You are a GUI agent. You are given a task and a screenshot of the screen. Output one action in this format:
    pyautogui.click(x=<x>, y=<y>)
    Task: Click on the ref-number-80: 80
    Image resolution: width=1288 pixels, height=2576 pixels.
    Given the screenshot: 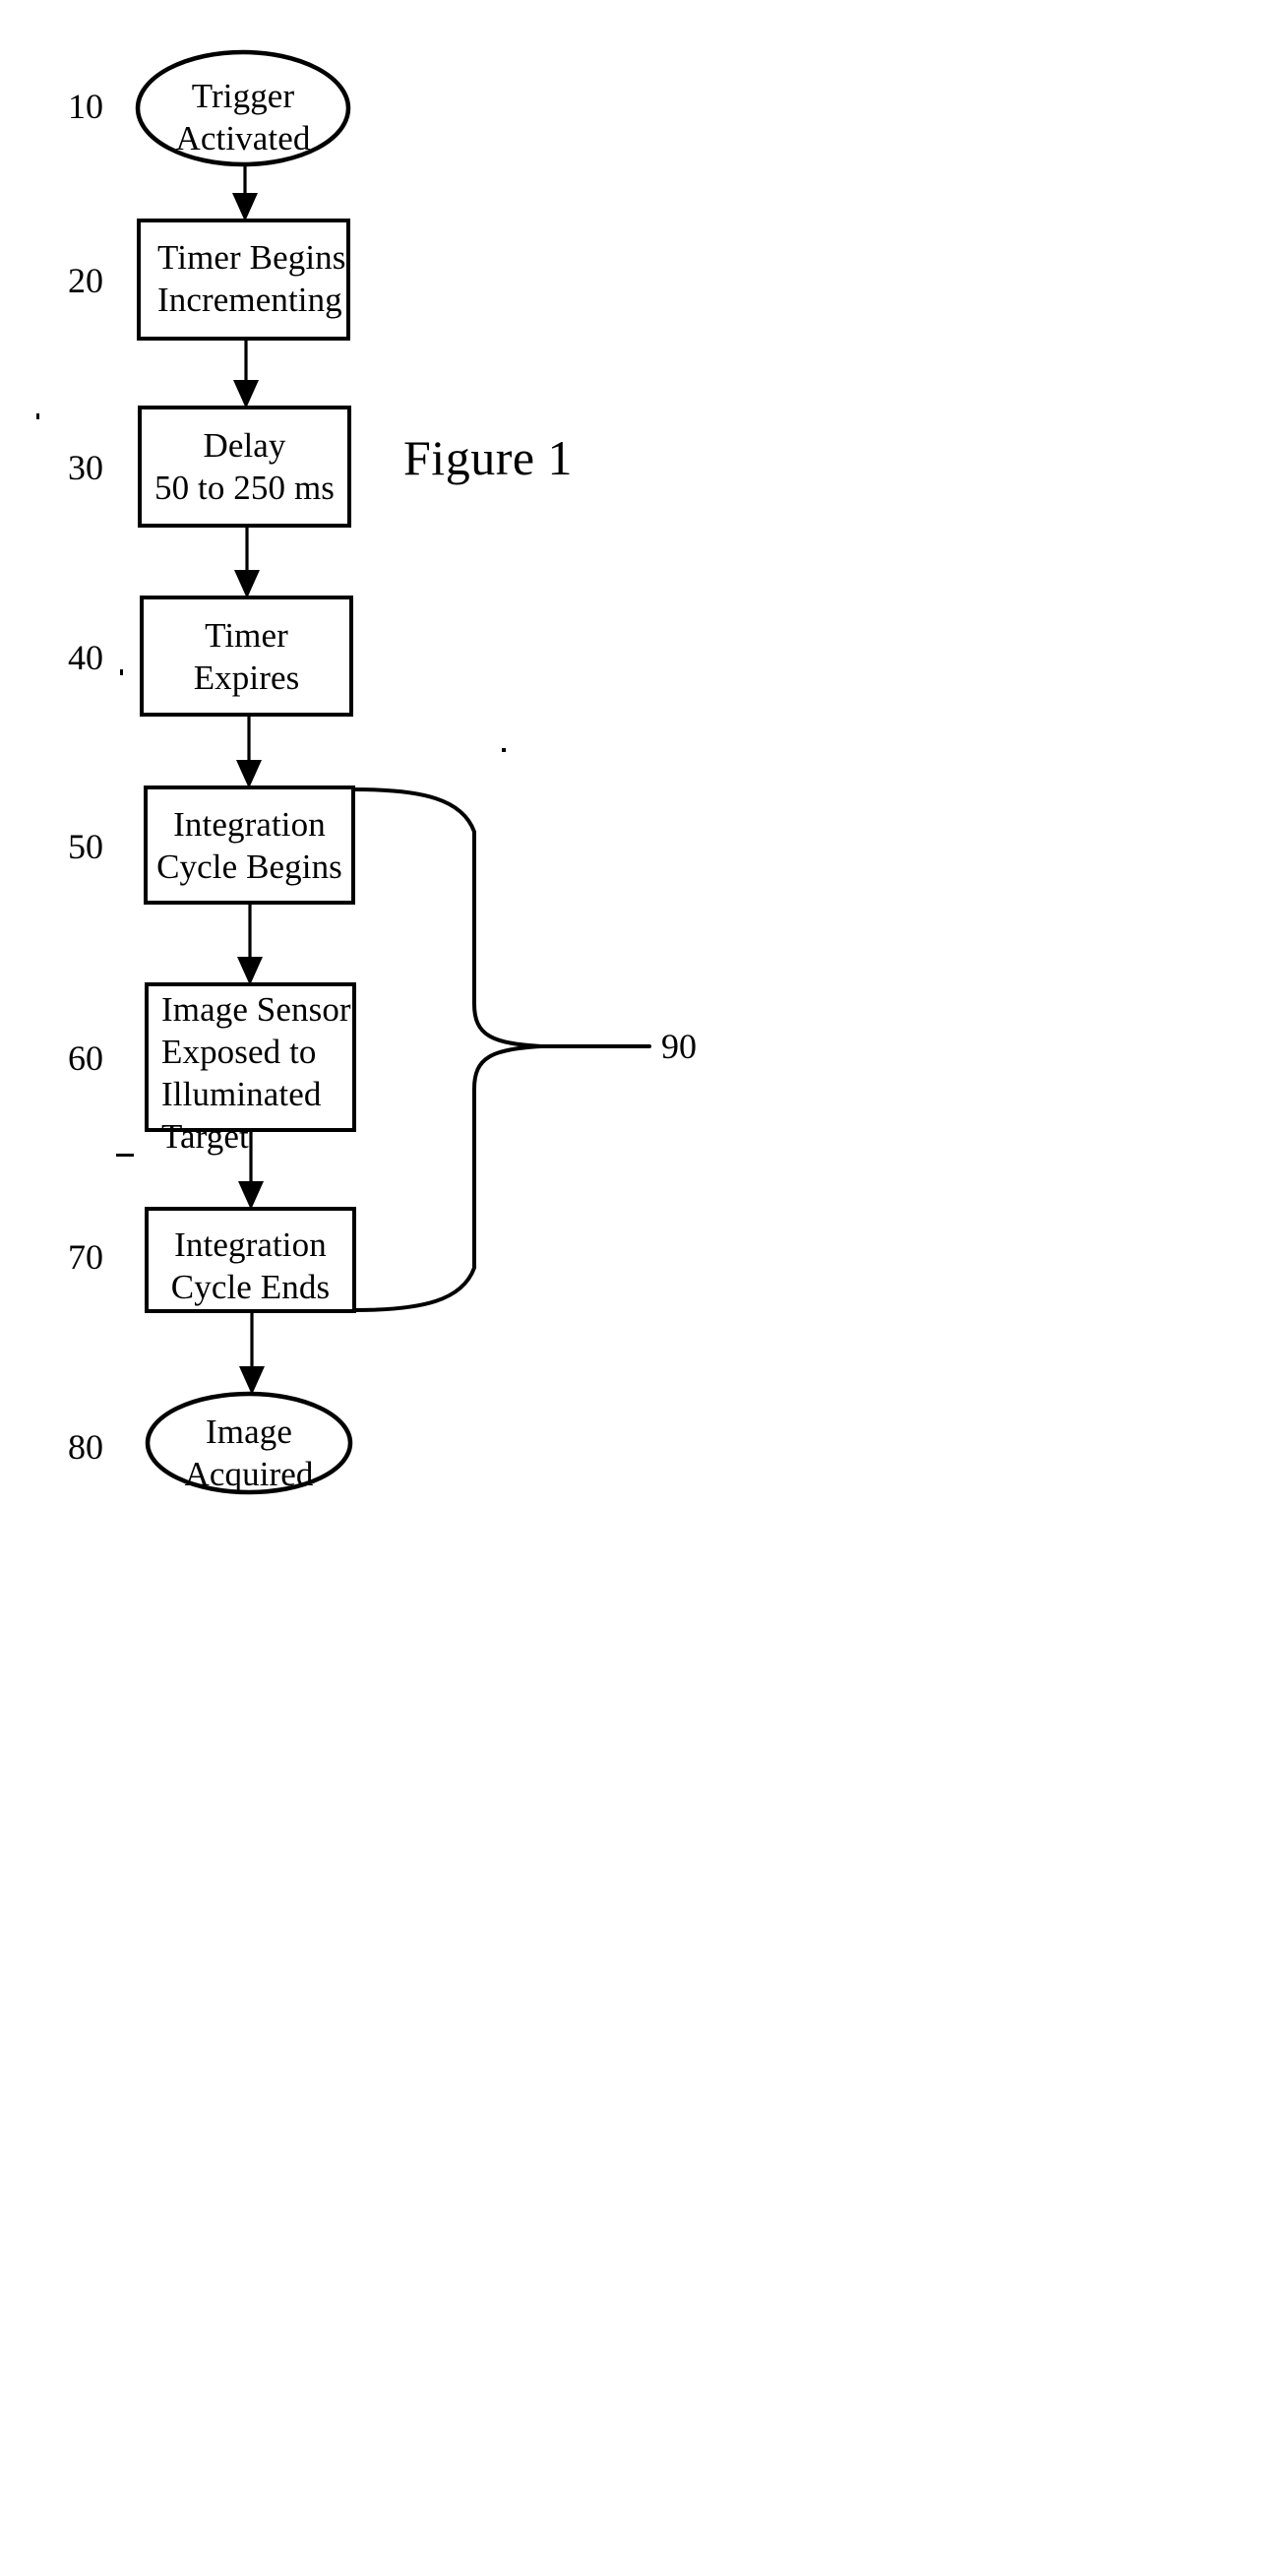 What is the action you would take?
    pyautogui.click(x=85, y=1447)
    